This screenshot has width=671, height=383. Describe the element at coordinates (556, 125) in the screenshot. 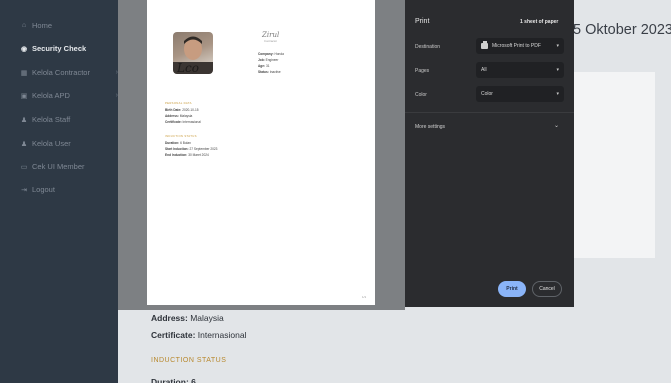

I see `chevron-down-icon: ⌄` at that location.